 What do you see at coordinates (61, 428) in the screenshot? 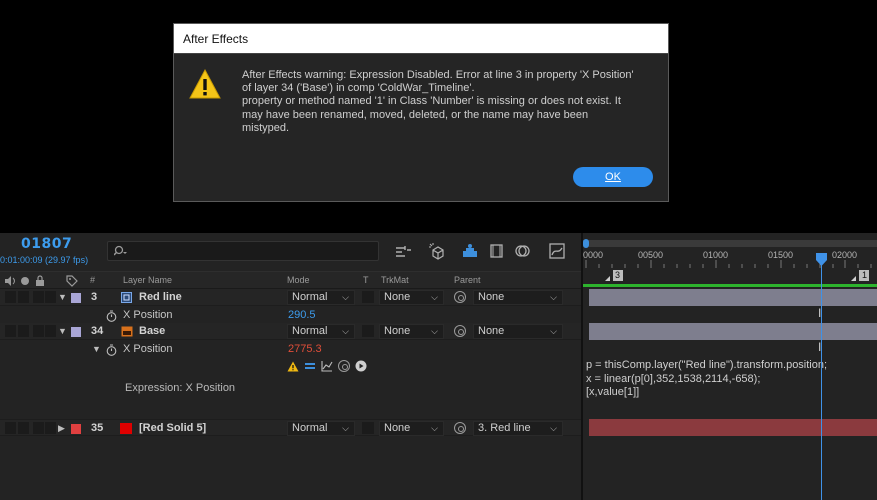
I see `collapse-triangle-icon: ▶` at bounding box center [61, 428].